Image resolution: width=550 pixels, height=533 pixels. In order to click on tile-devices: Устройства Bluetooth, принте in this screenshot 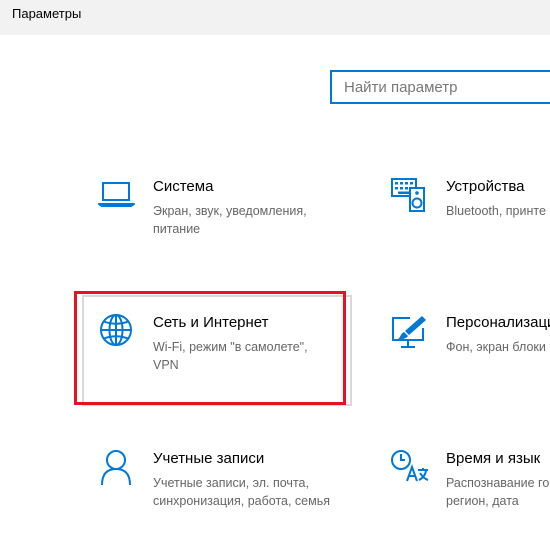, I will do `click(470, 232)`.